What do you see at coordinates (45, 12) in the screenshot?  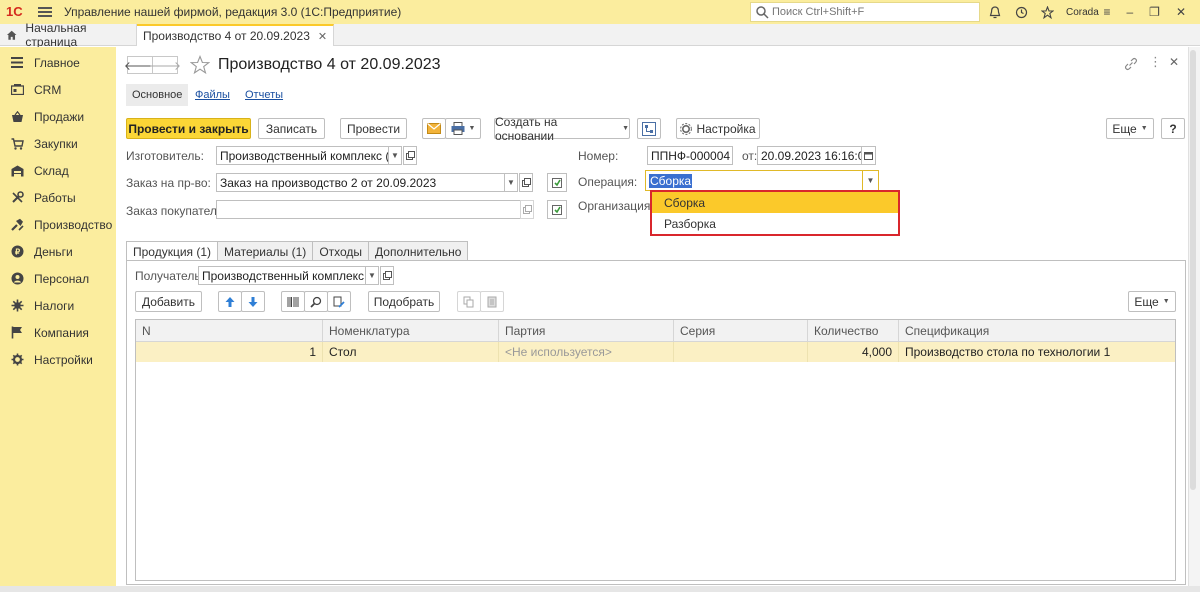 I see `main-menu-icon` at bounding box center [45, 12].